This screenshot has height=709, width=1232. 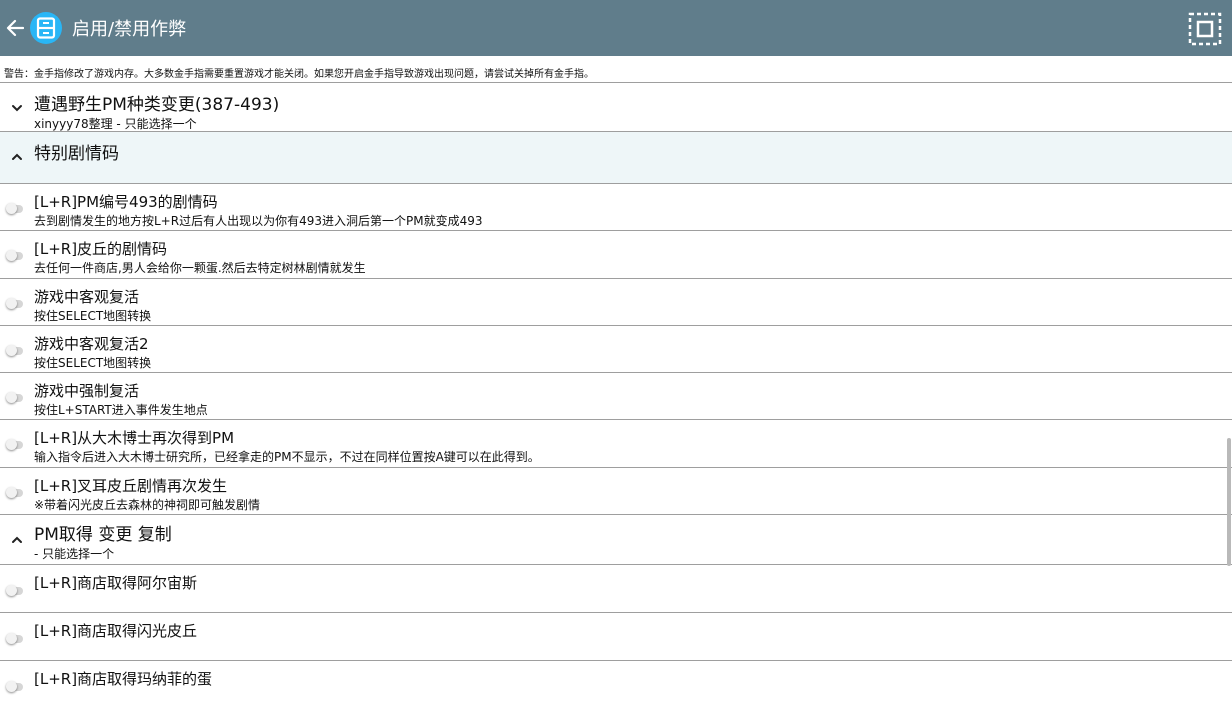 I want to click on app-bar: 启用/禁用作弊, so click(x=616, y=28).